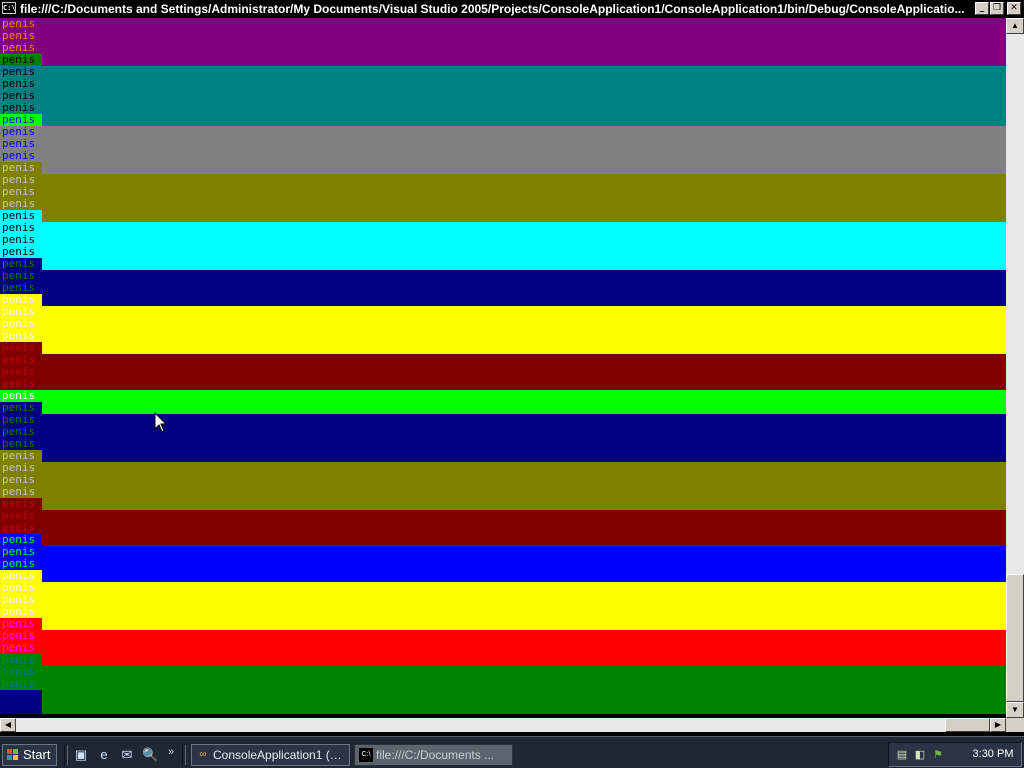  I want to click on scroll-right-arrow-icon: ▶, so click(998, 725).